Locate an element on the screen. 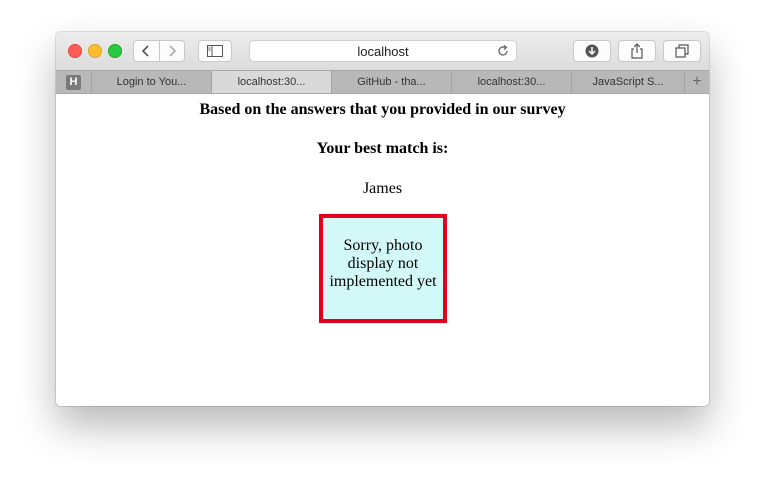  nav-buttons is located at coordinates (159, 51).